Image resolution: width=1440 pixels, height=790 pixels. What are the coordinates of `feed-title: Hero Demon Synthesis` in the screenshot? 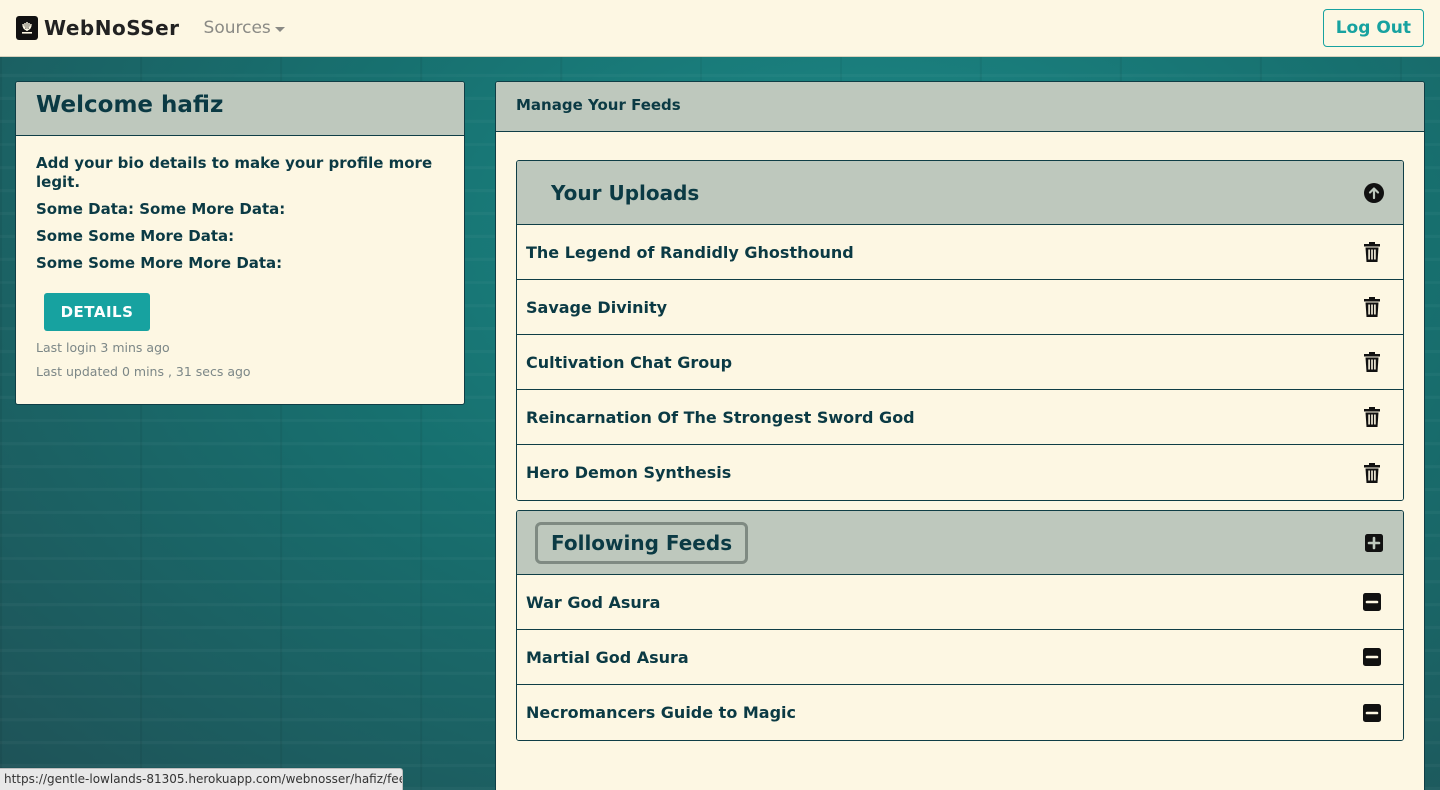 It's located at (628, 472).